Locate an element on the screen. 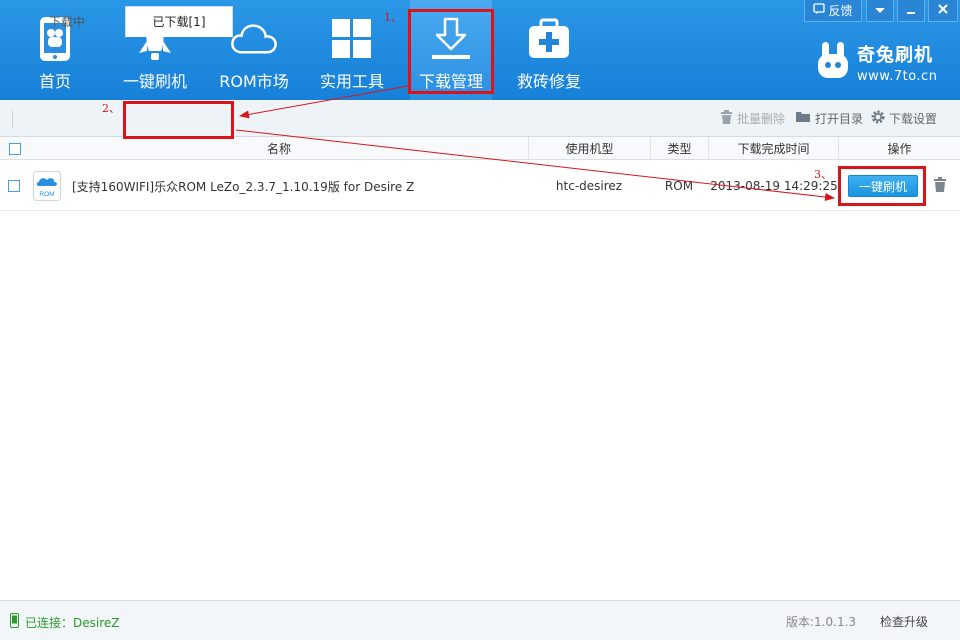  feedback-button: 反馈 is located at coordinates (833, 11).